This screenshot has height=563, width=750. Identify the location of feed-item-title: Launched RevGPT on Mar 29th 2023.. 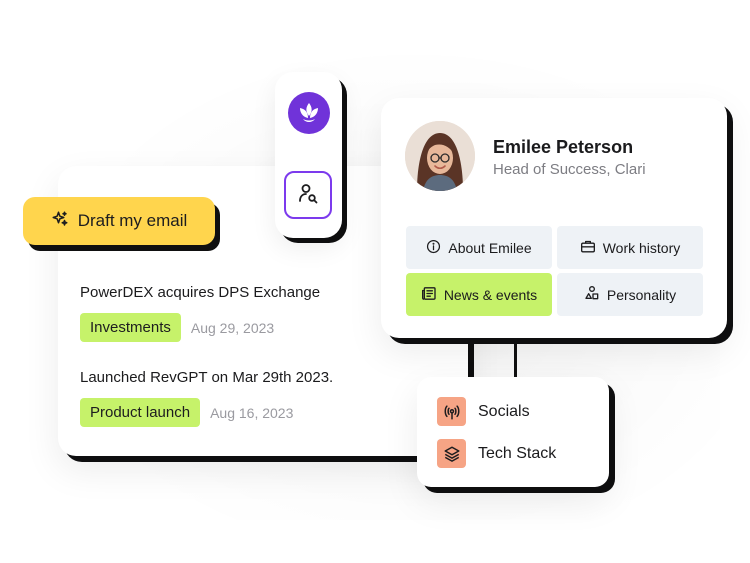
(207, 377).